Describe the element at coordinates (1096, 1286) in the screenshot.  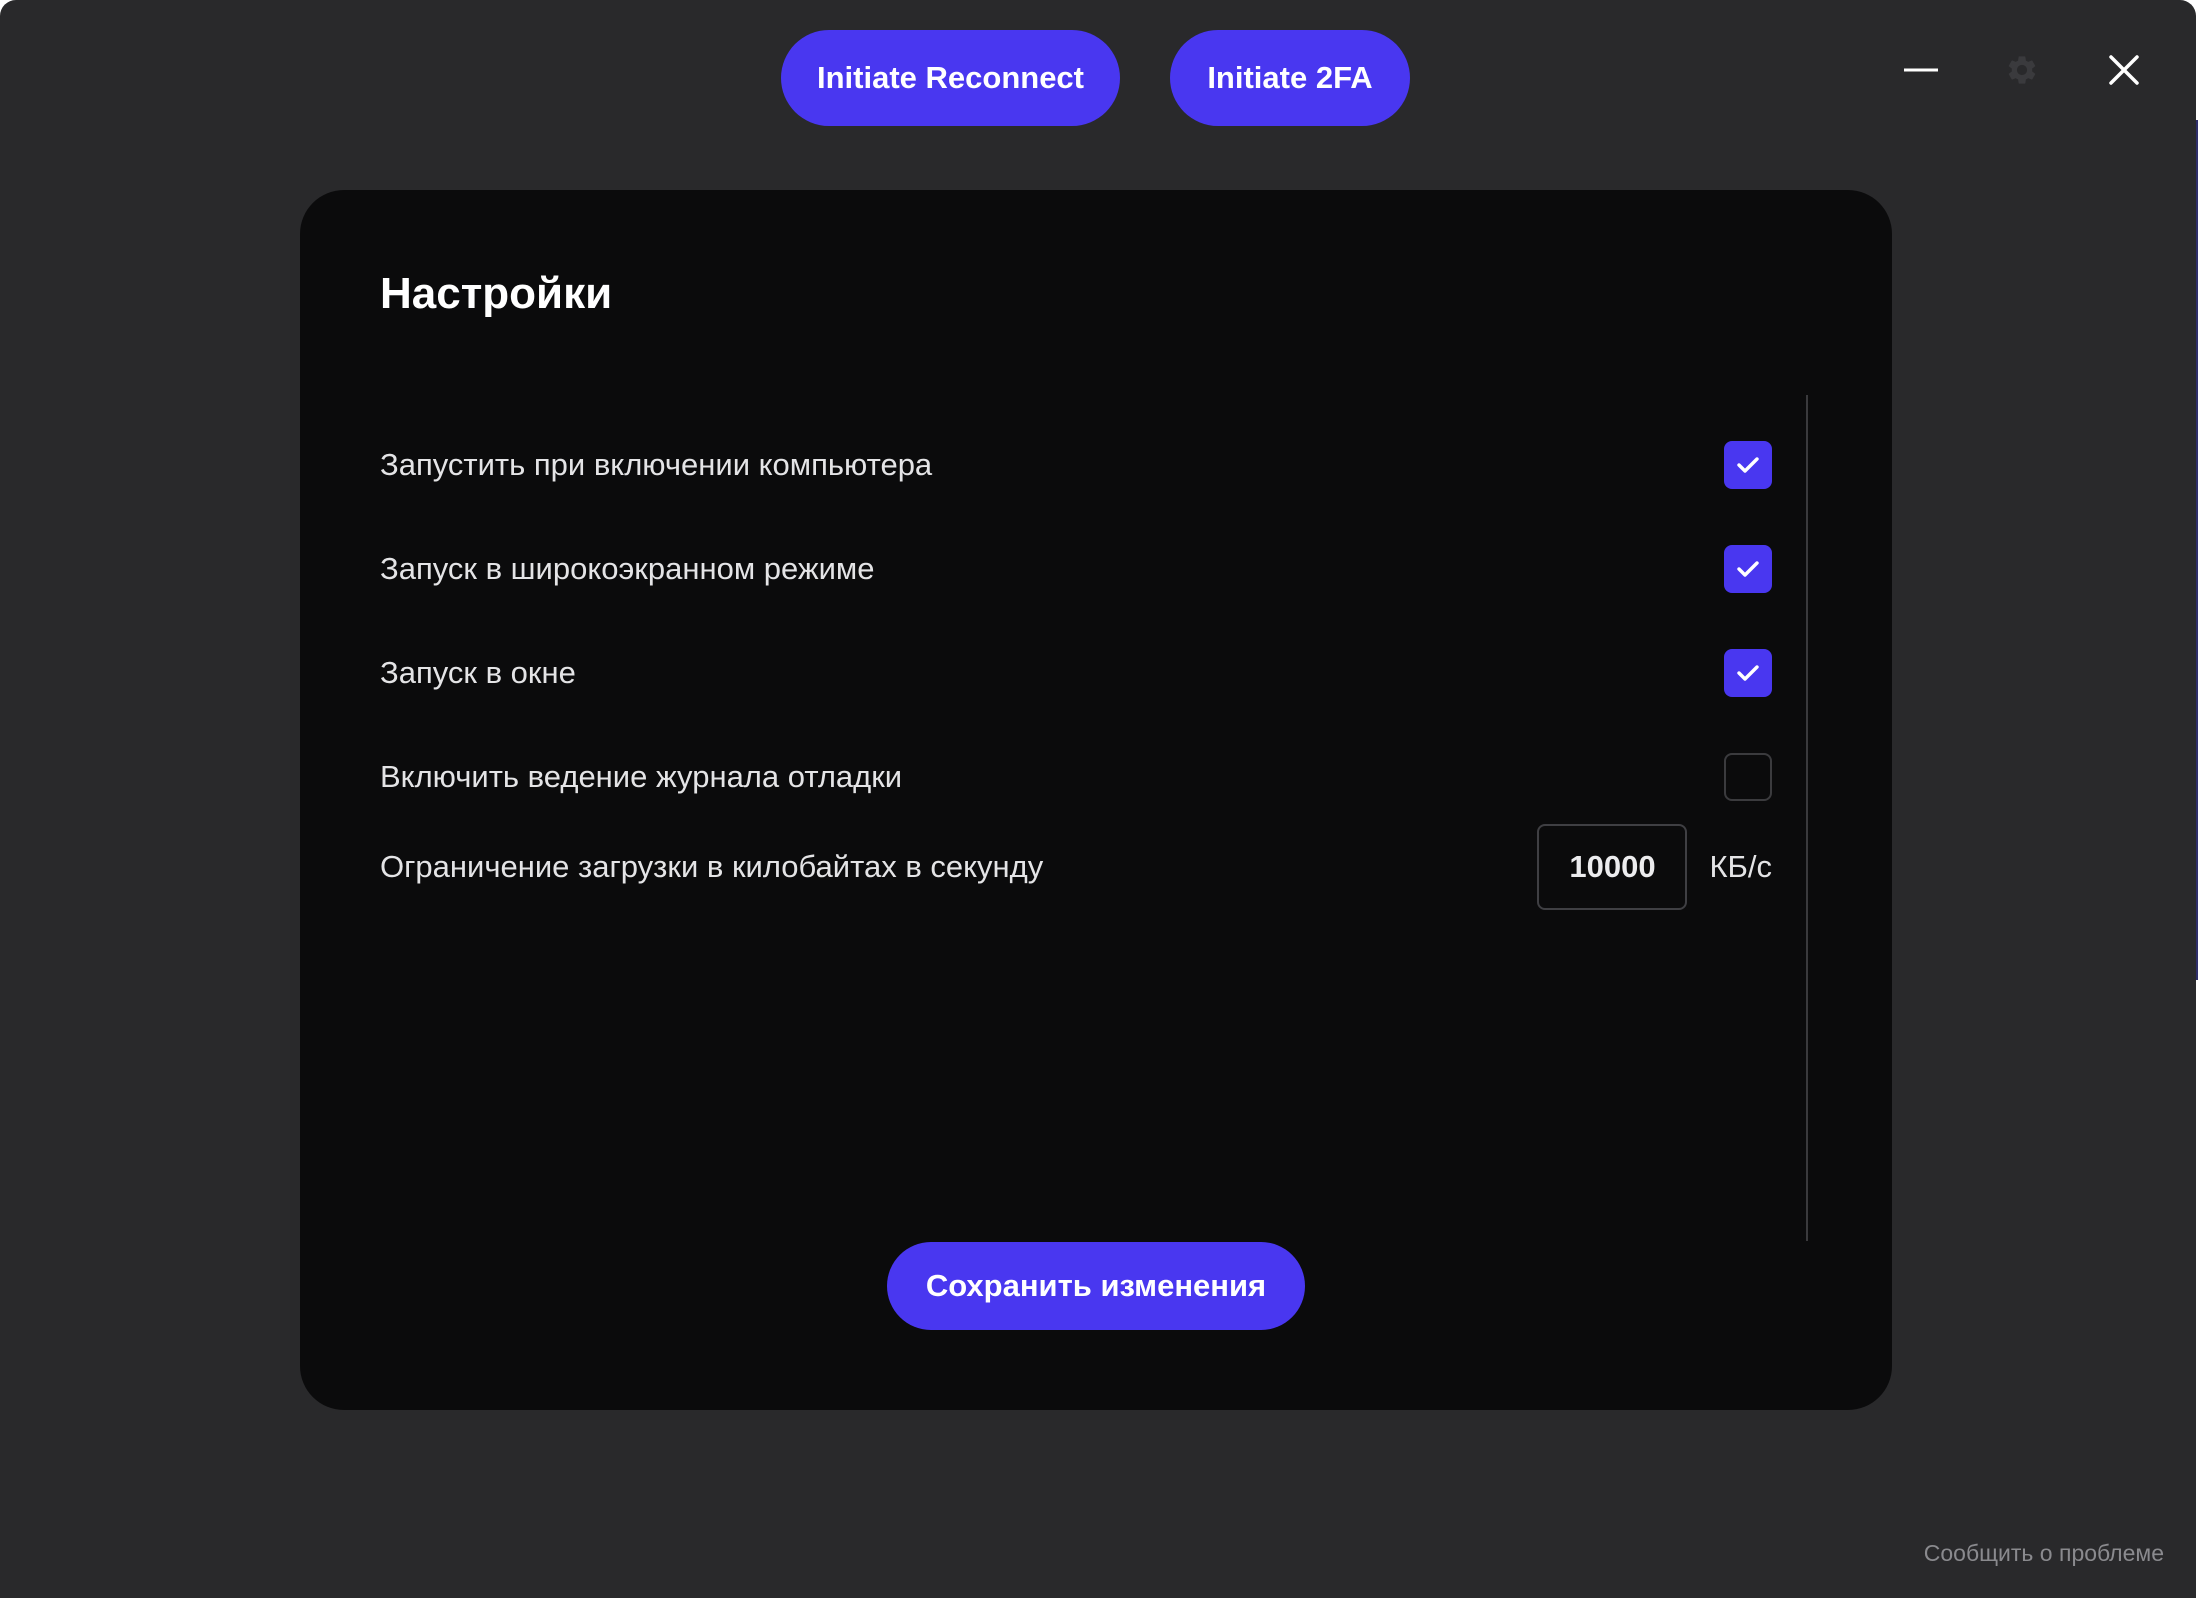
I see `save-changes-button: Сохранить изменения` at that location.